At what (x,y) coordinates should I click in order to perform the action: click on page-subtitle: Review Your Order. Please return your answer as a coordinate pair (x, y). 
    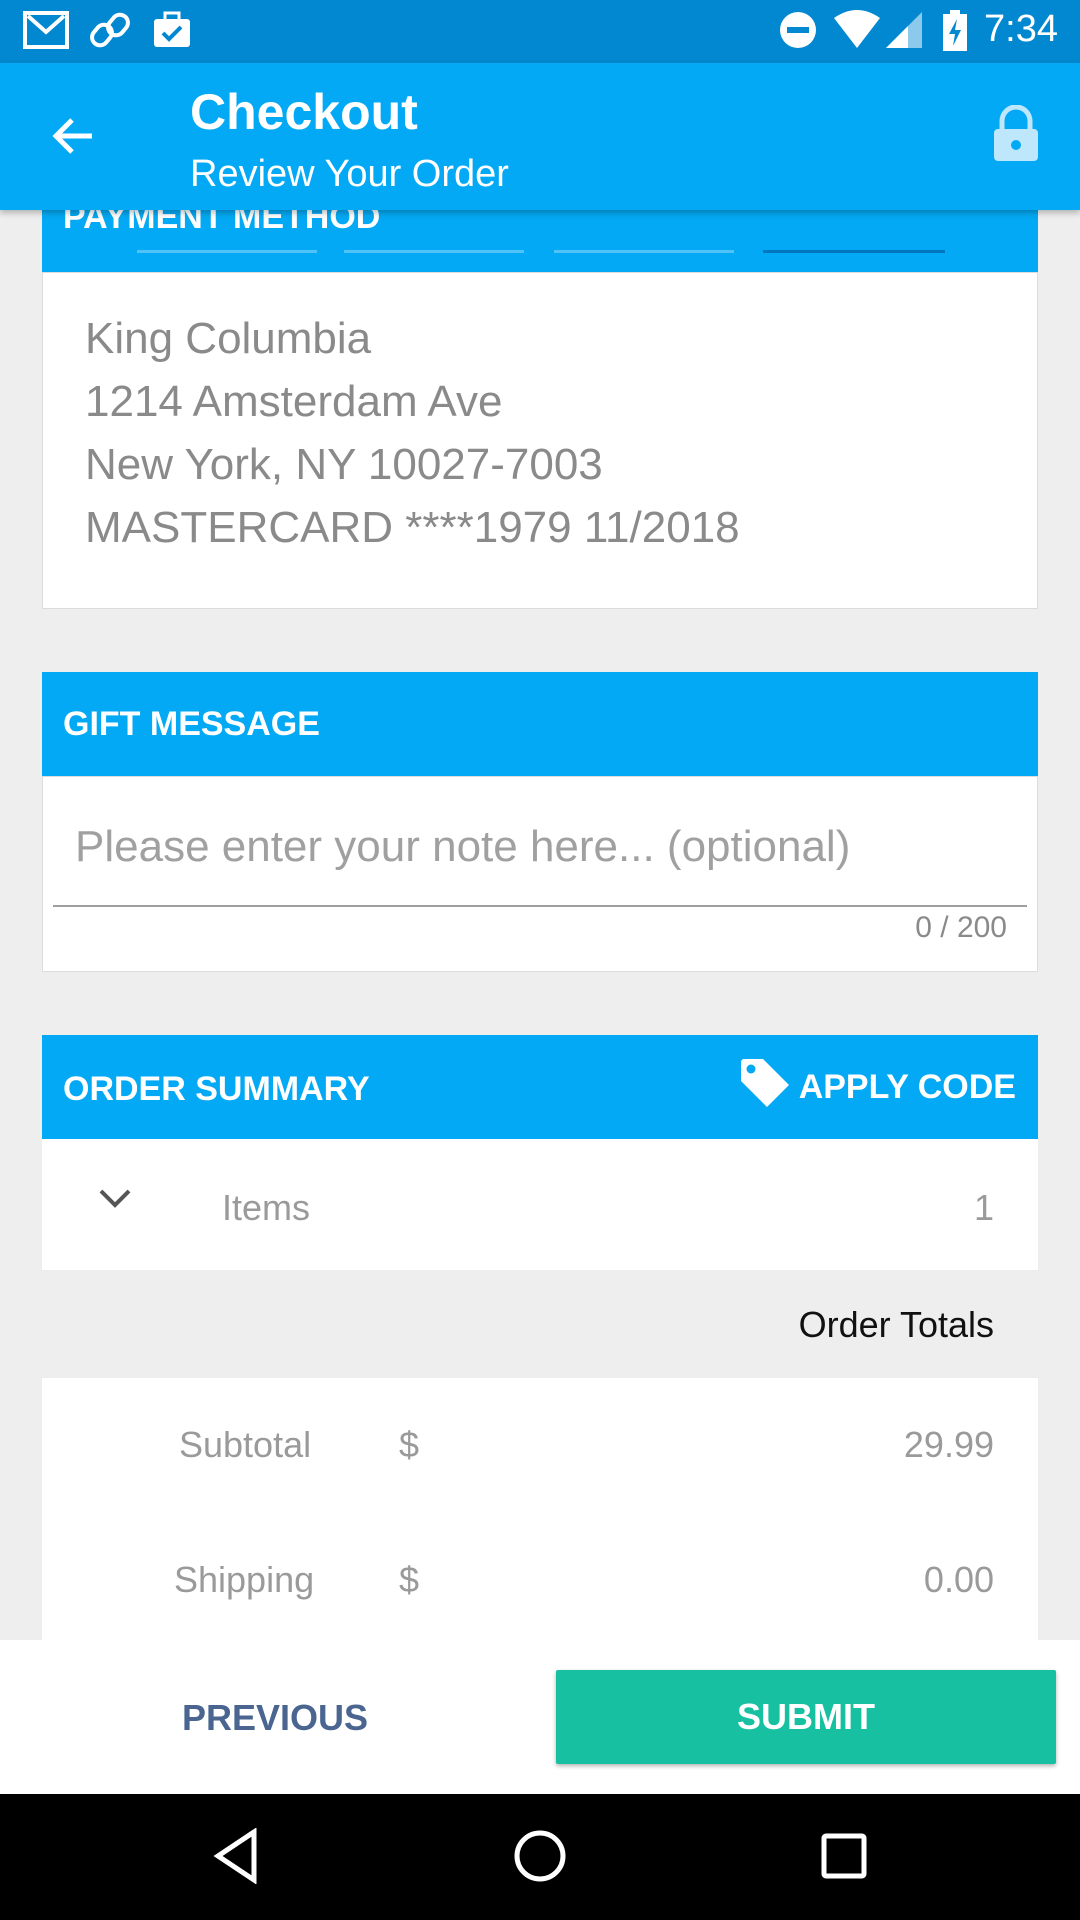
    Looking at the image, I should click on (349, 174).